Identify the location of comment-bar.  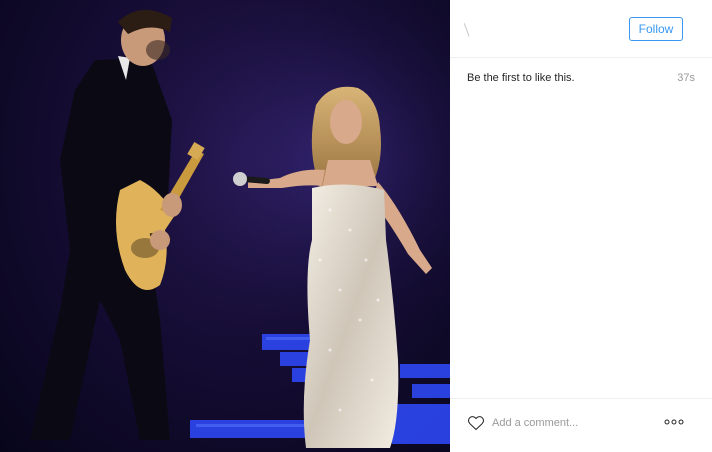
(581, 425).